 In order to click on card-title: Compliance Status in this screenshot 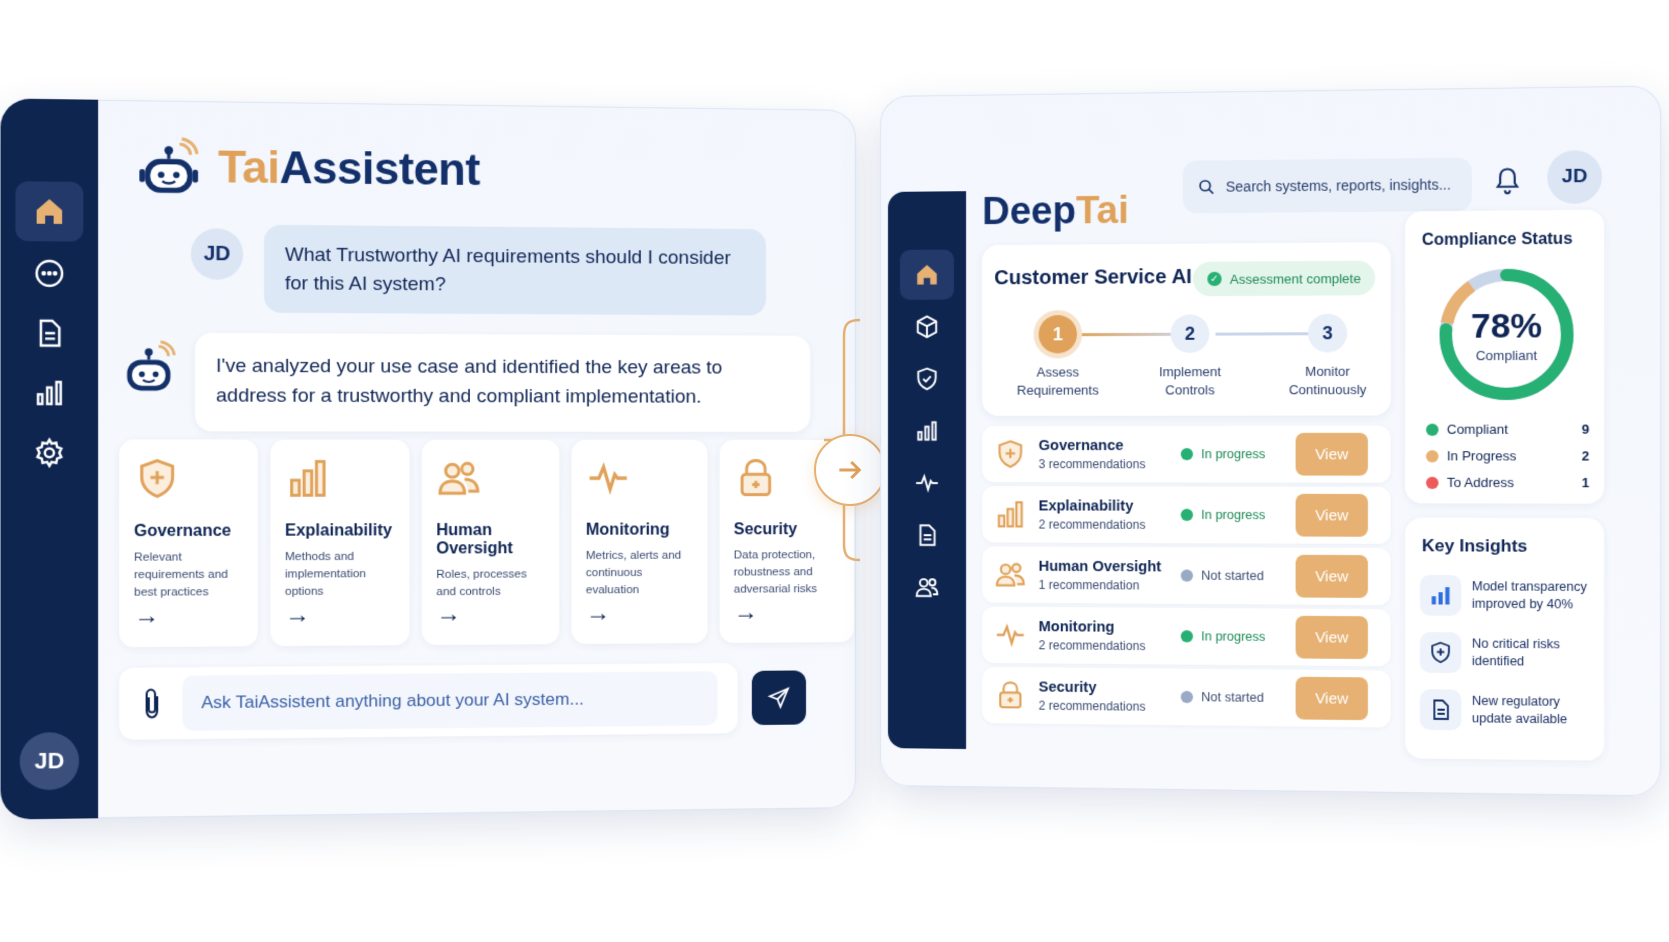, I will do `click(1497, 240)`.